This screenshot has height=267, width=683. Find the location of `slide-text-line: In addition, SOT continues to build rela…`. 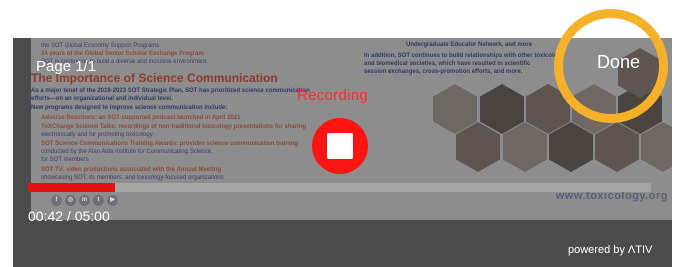

slide-text-line: In addition, SOT continues to build rela… is located at coordinates (464, 56).